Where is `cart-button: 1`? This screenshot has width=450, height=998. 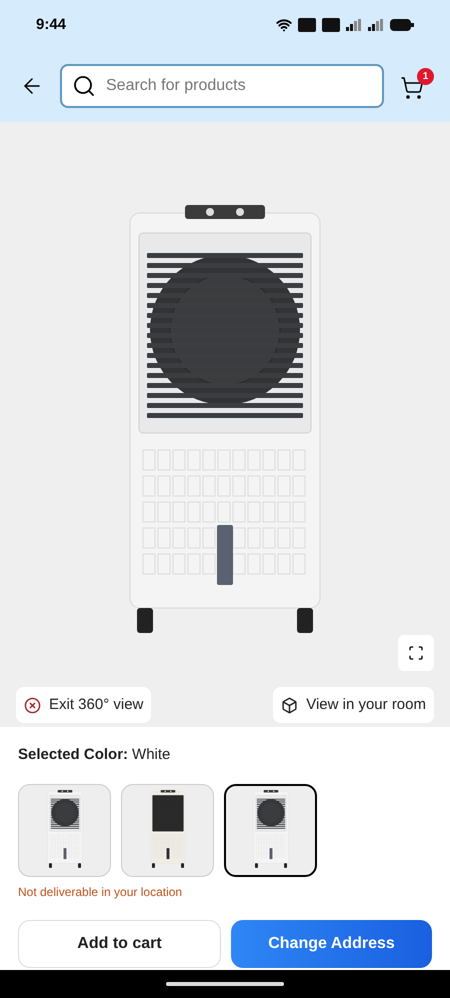
cart-button: 1 is located at coordinates (415, 86).